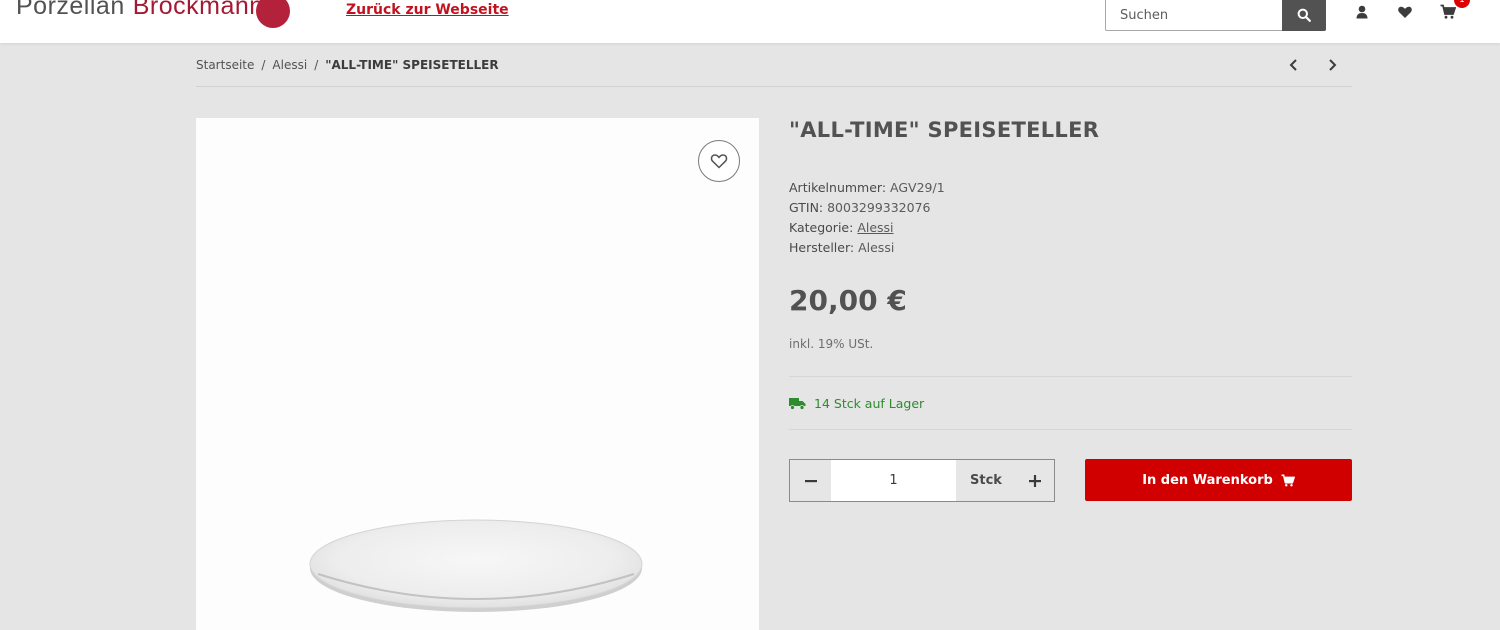  I want to click on attribute-category: Kategorie: Alessi, so click(867, 228).